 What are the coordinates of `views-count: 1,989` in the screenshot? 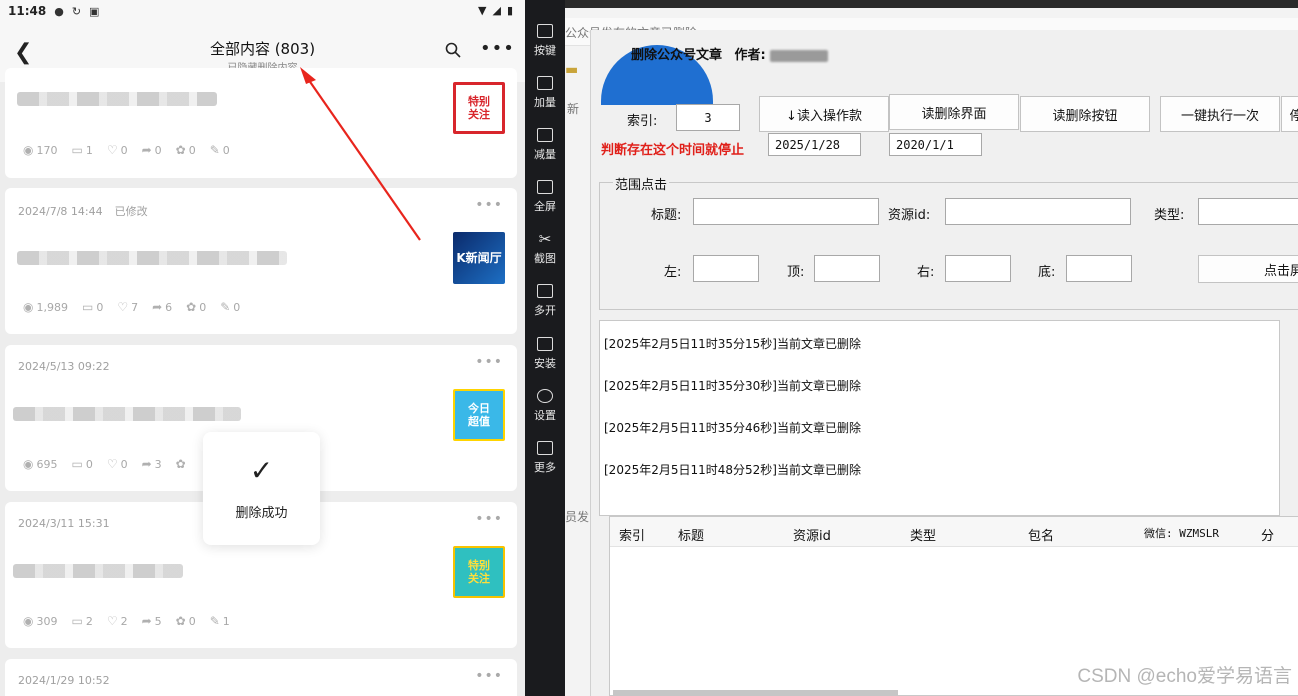 It's located at (52, 307).